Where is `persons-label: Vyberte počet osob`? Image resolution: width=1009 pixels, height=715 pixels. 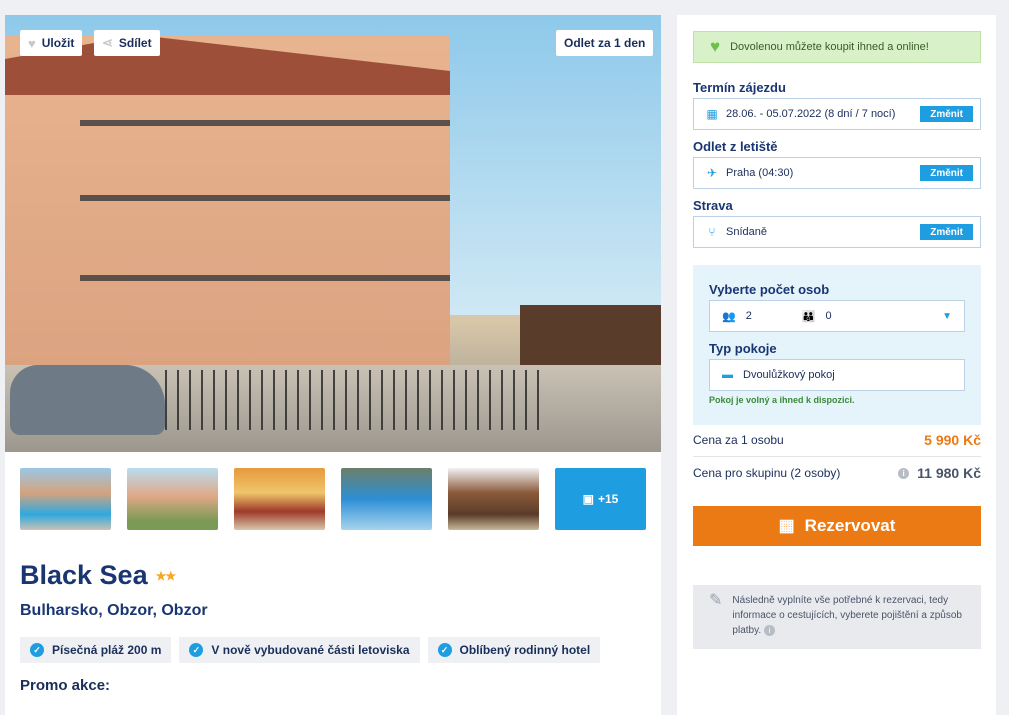
persons-label: Vyberte počet osob is located at coordinates (769, 289).